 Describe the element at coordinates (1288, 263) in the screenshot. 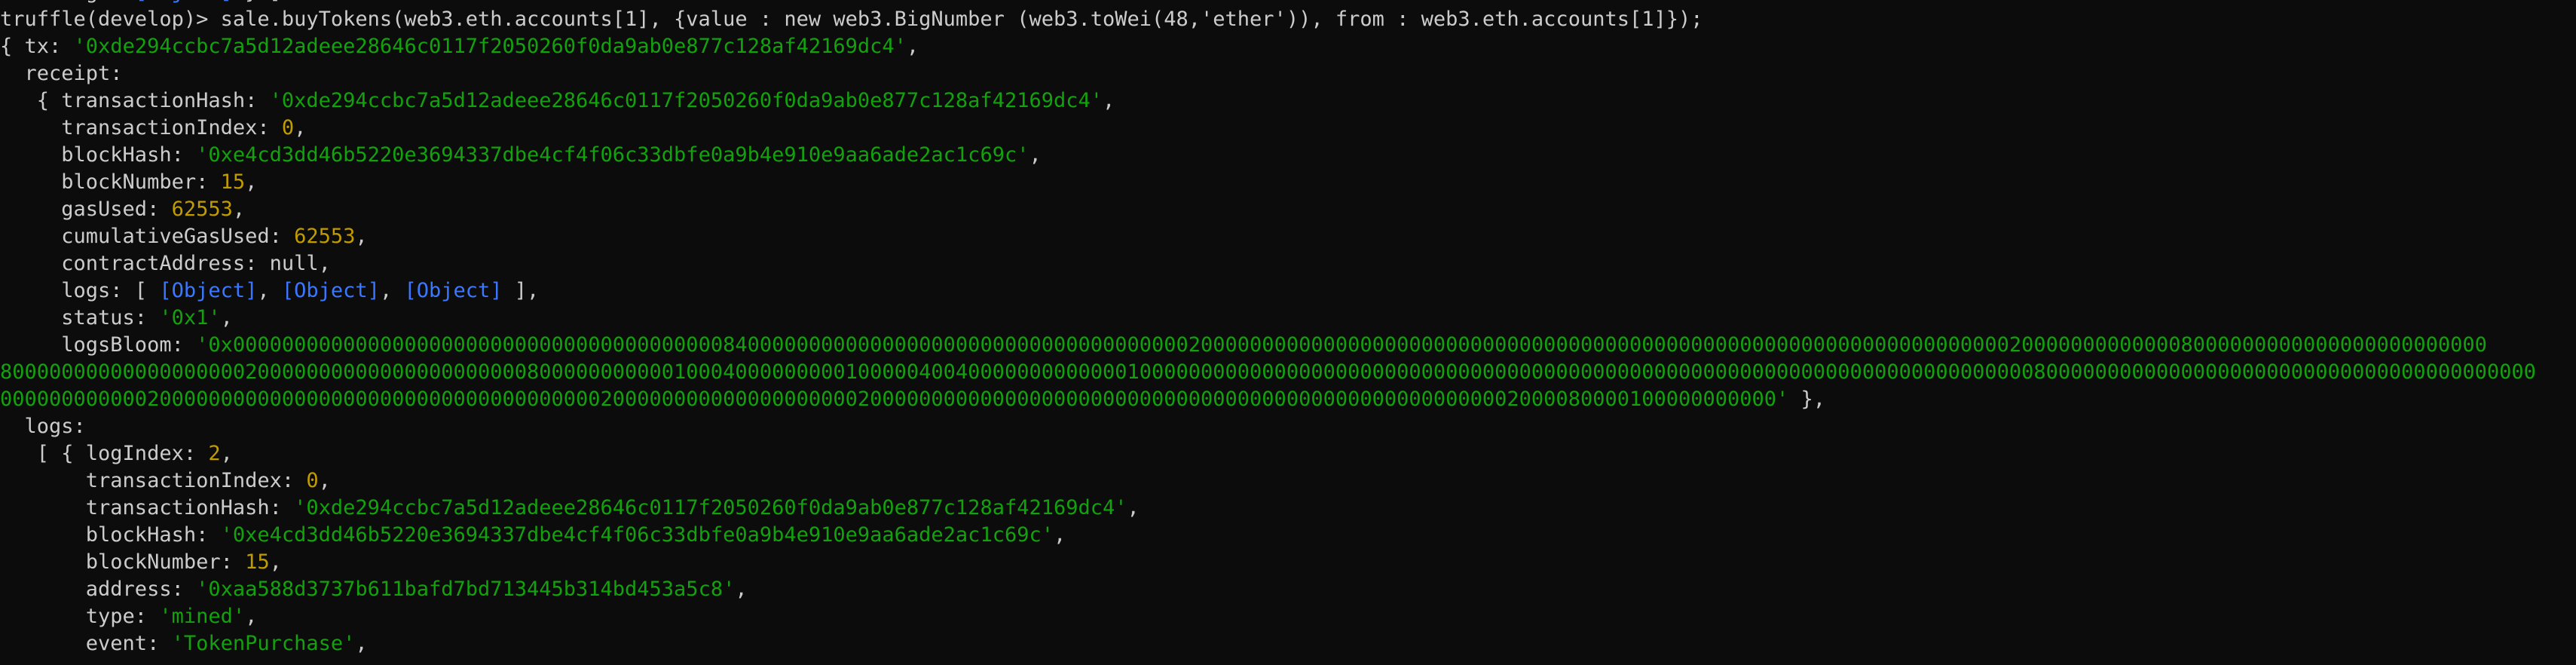

I see `terminal-line: contractAddress: null,` at that location.